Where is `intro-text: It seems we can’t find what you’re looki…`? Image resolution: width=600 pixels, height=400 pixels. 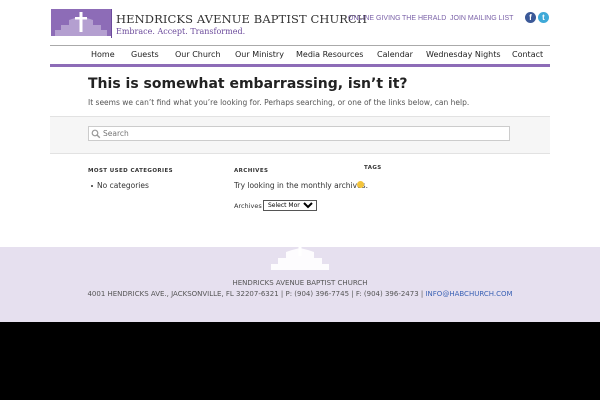 intro-text: It seems we can’t find what you’re looki… is located at coordinates (279, 102).